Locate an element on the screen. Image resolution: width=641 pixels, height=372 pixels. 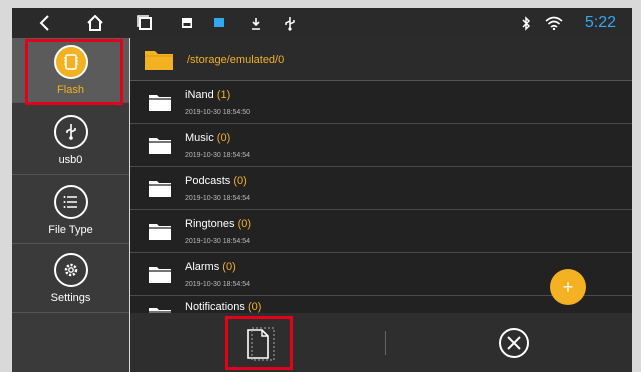
sidebar-item-file-type: File Type is located at coordinates (70, 210).